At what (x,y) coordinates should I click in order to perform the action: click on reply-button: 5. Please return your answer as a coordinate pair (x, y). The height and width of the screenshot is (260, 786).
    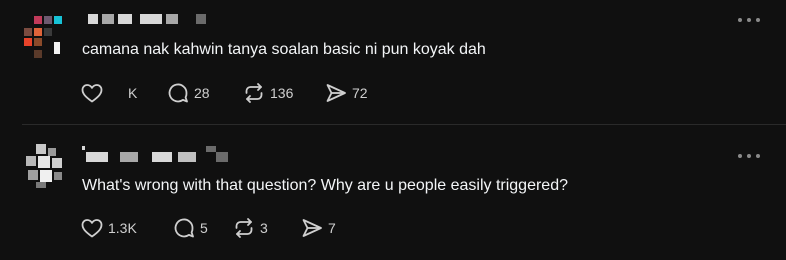
    Looking at the image, I should click on (190, 228).